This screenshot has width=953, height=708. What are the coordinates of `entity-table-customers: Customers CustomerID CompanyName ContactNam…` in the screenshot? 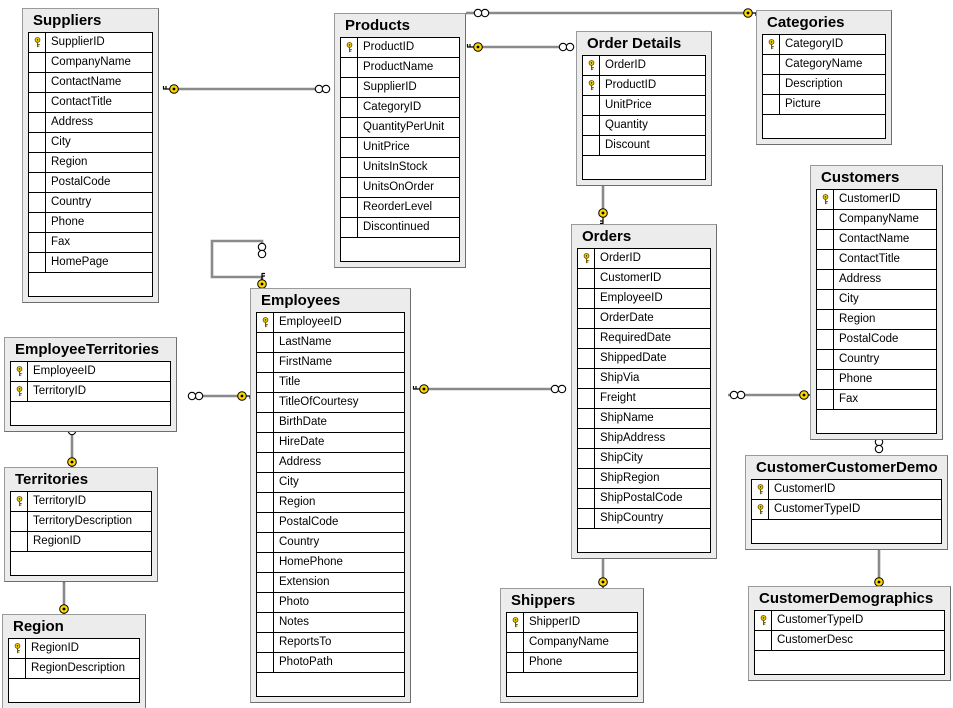 It's located at (876, 302).